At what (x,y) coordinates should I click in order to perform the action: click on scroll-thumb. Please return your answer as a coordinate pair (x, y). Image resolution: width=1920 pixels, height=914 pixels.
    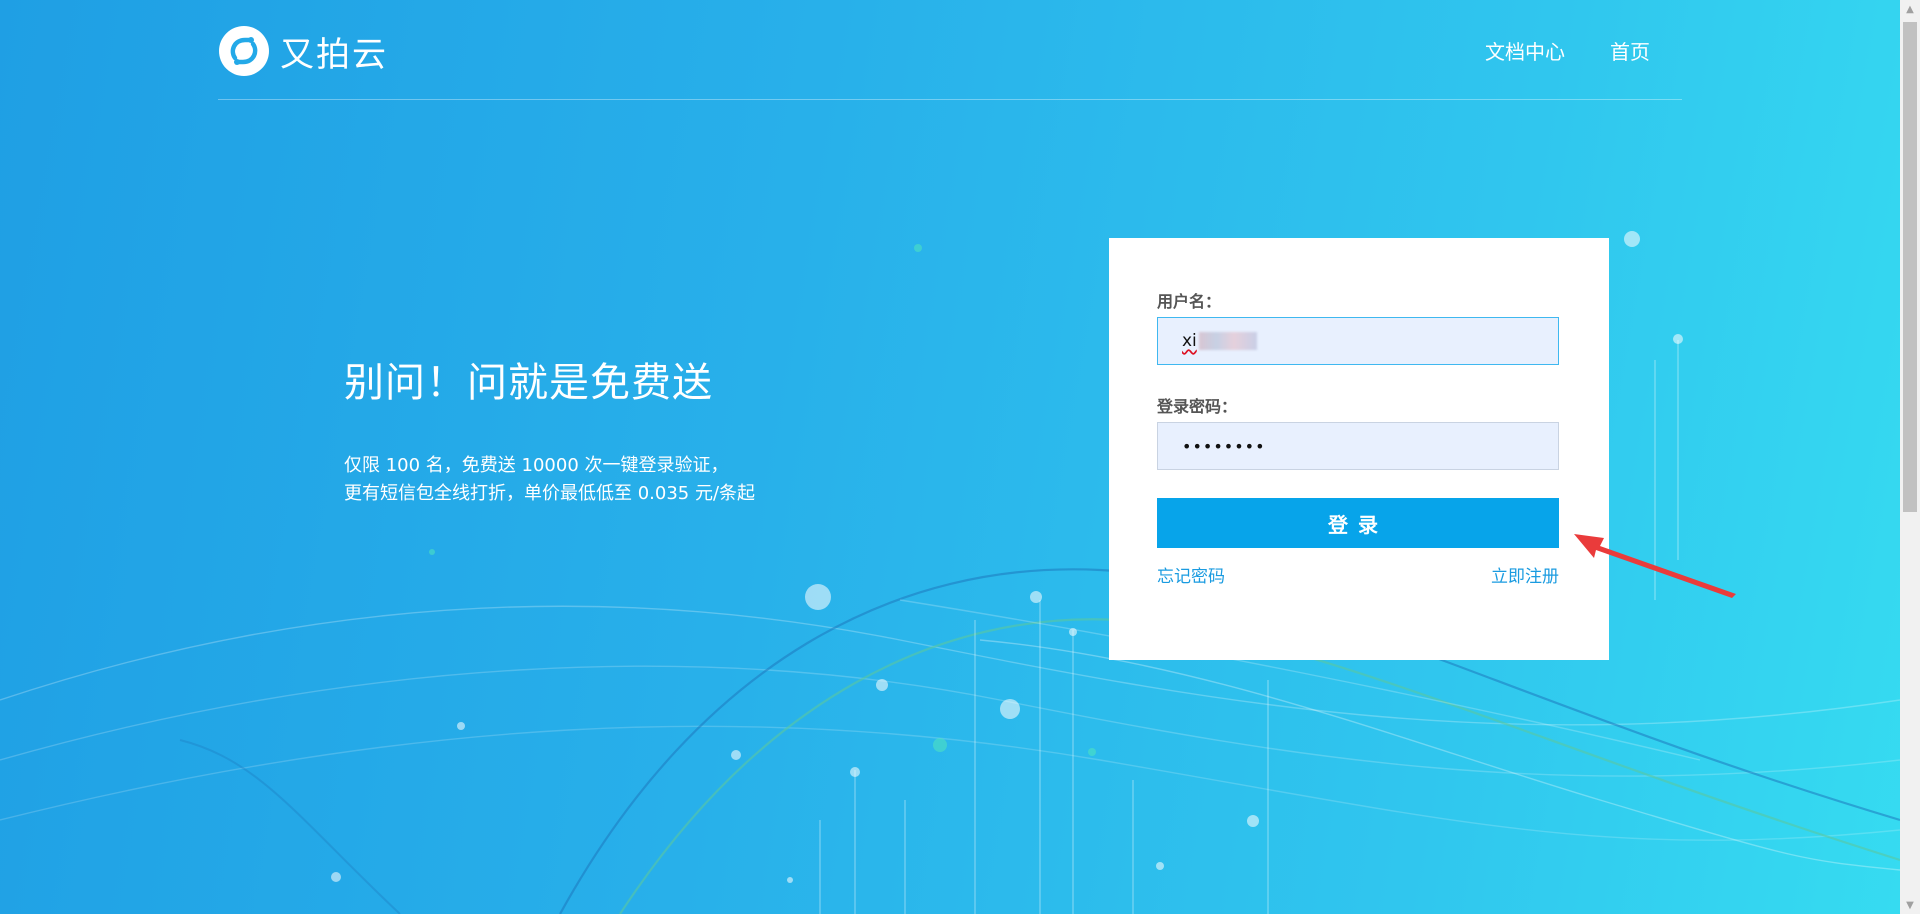
    Looking at the image, I should click on (1910, 267).